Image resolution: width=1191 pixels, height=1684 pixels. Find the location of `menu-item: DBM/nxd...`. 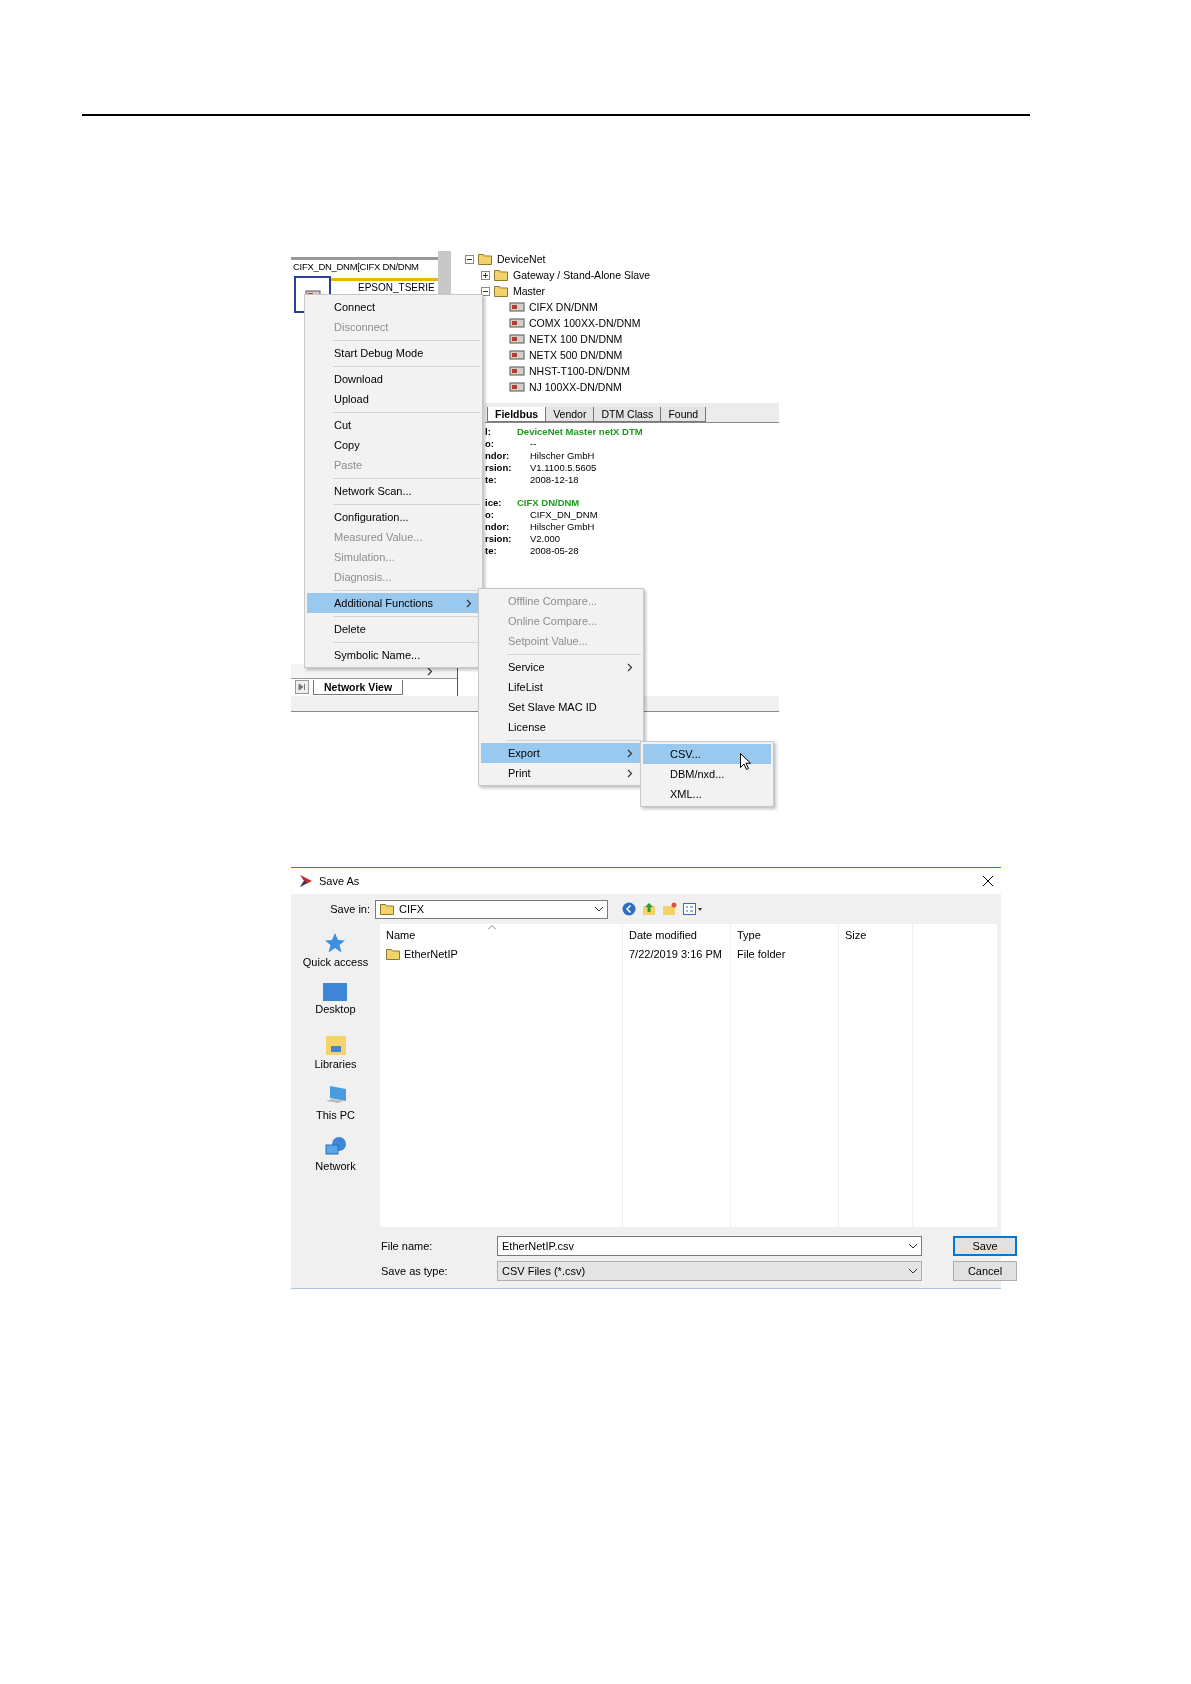

menu-item: DBM/nxd... is located at coordinates (707, 774).